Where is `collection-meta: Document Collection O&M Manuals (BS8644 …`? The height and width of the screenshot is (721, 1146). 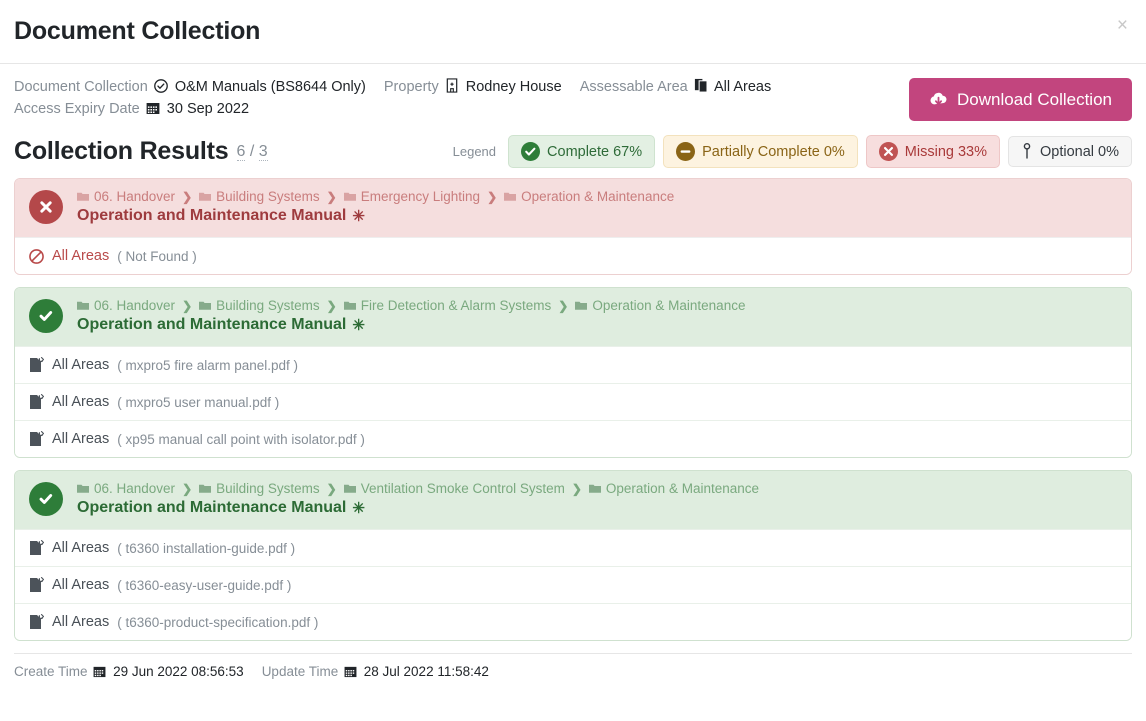
collection-meta: Document Collection O&M Manuals (BS8644 … is located at coordinates (399, 98).